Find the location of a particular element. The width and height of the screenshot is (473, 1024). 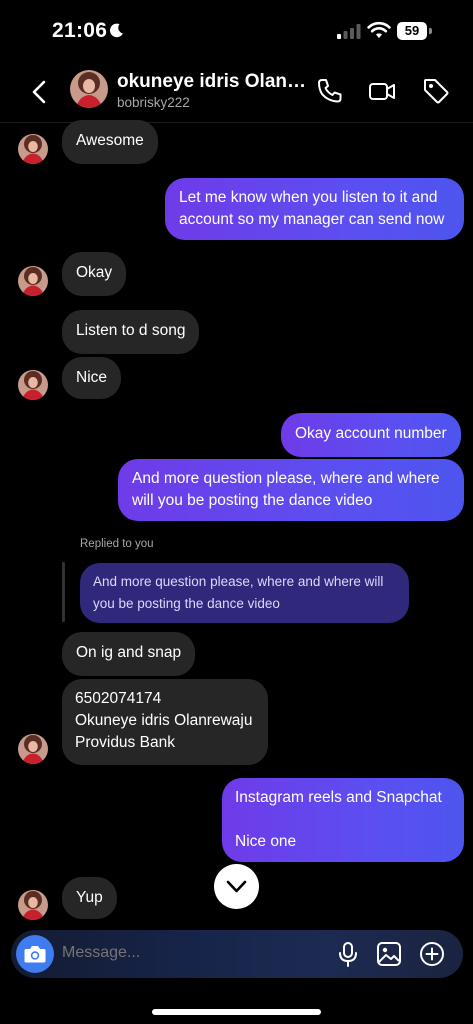

tag-icon is located at coordinates (436, 91).